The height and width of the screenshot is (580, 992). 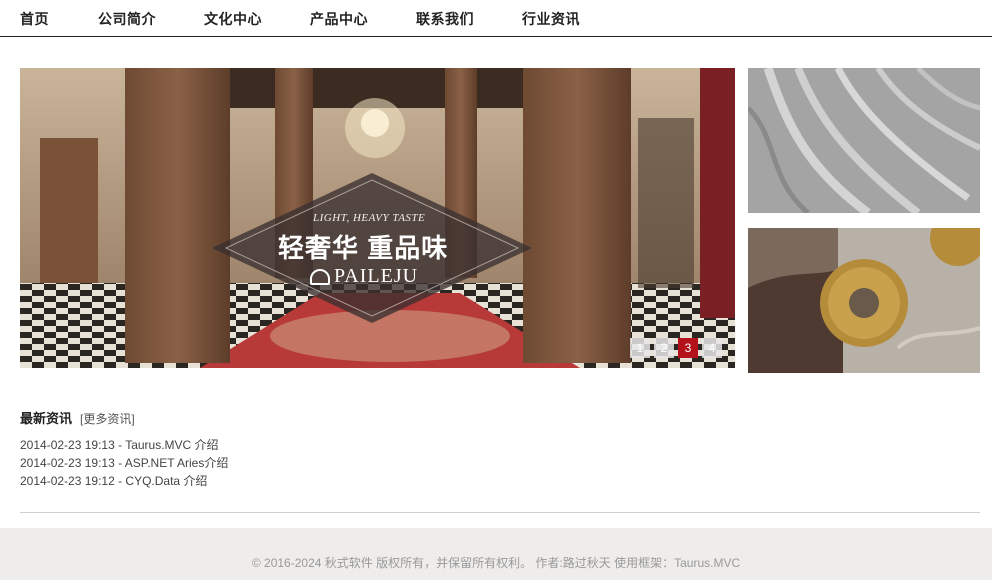 What do you see at coordinates (370, 481) in the screenshot?
I see `news-item: 2014-02-23 19:12 - CYQ.Data 介绍` at bounding box center [370, 481].